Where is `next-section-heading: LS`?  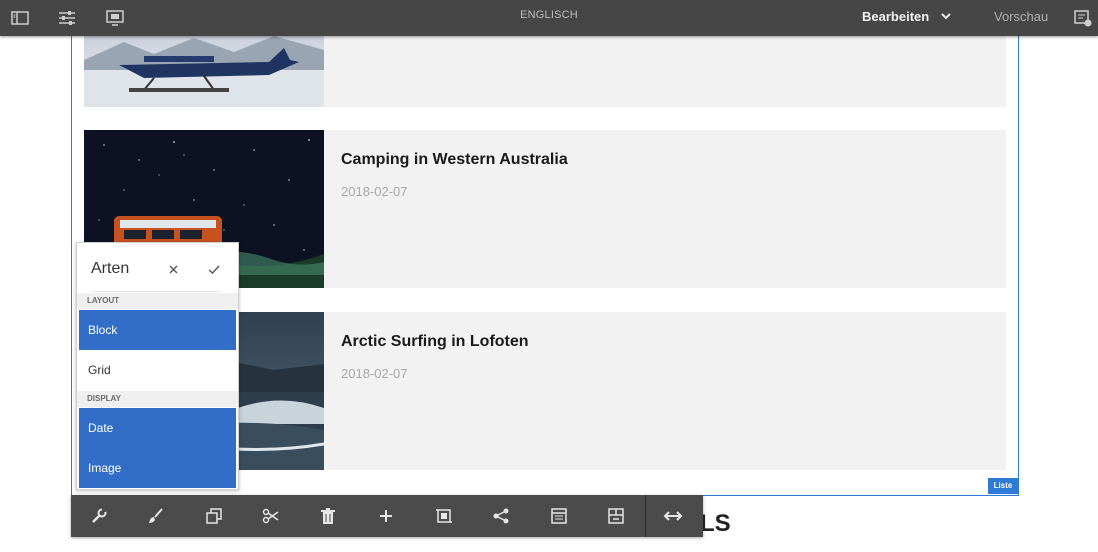 next-section-heading: LS is located at coordinates (715, 523).